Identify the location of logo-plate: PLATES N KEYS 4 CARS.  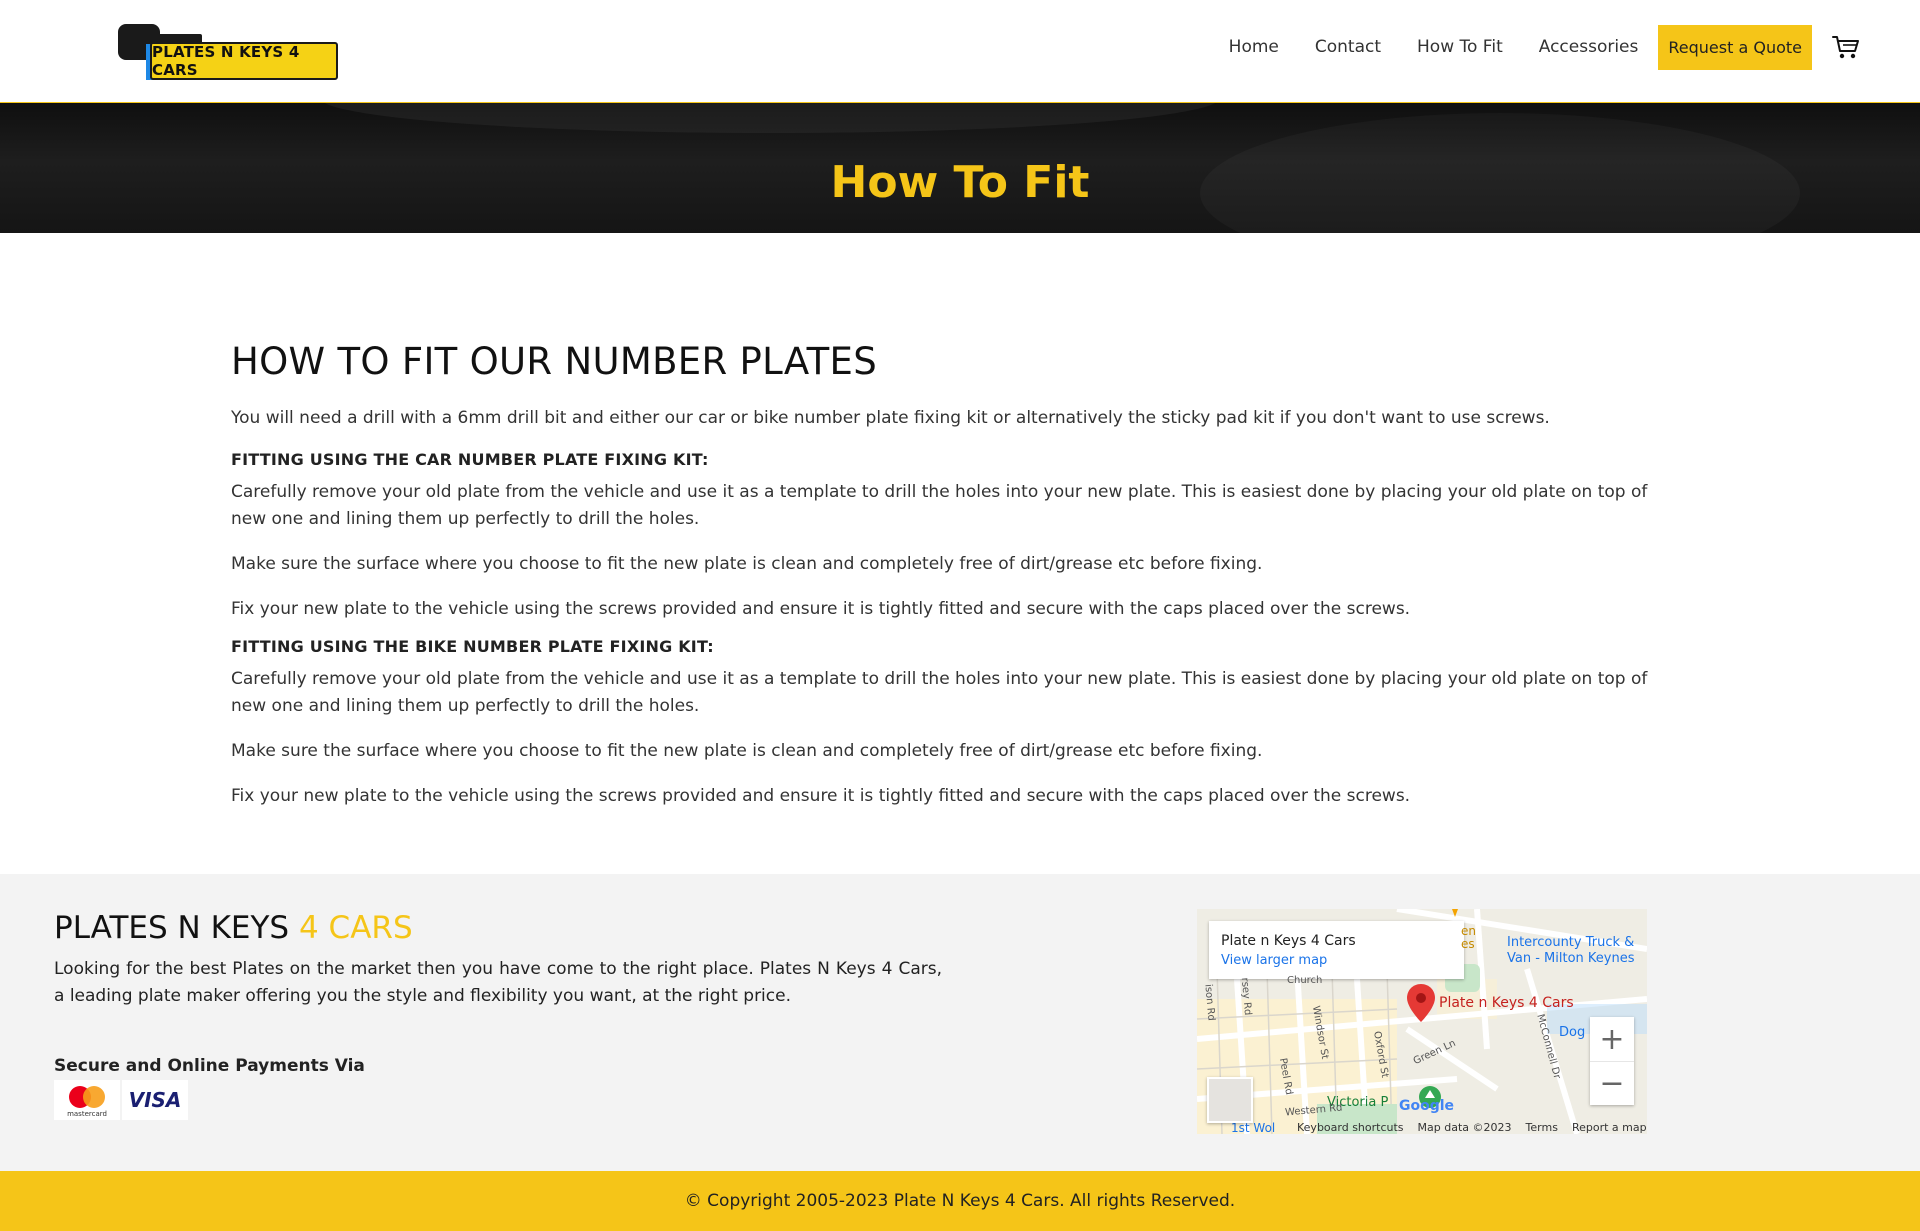
(244, 61).